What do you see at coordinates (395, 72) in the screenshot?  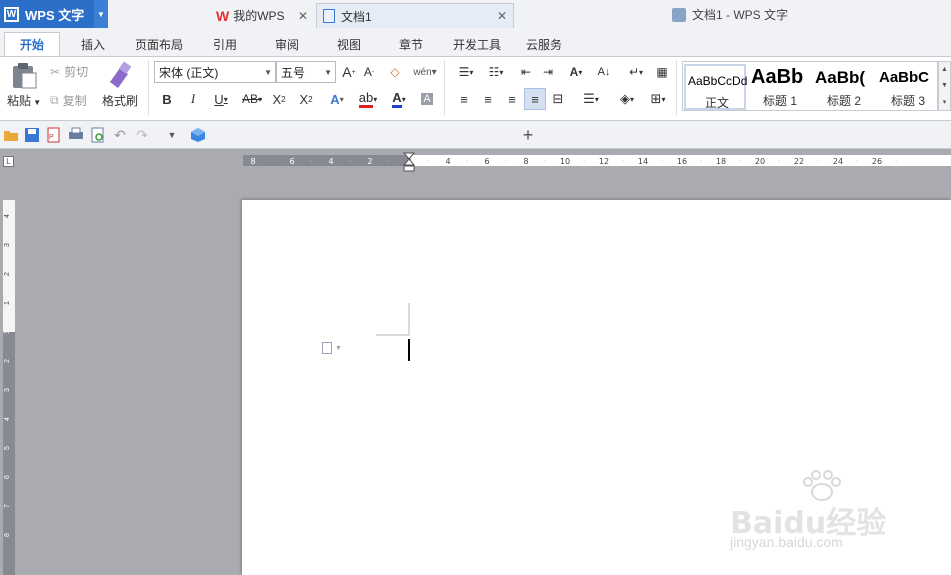 I see `clear-format-icon: ◇` at bounding box center [395, 72].